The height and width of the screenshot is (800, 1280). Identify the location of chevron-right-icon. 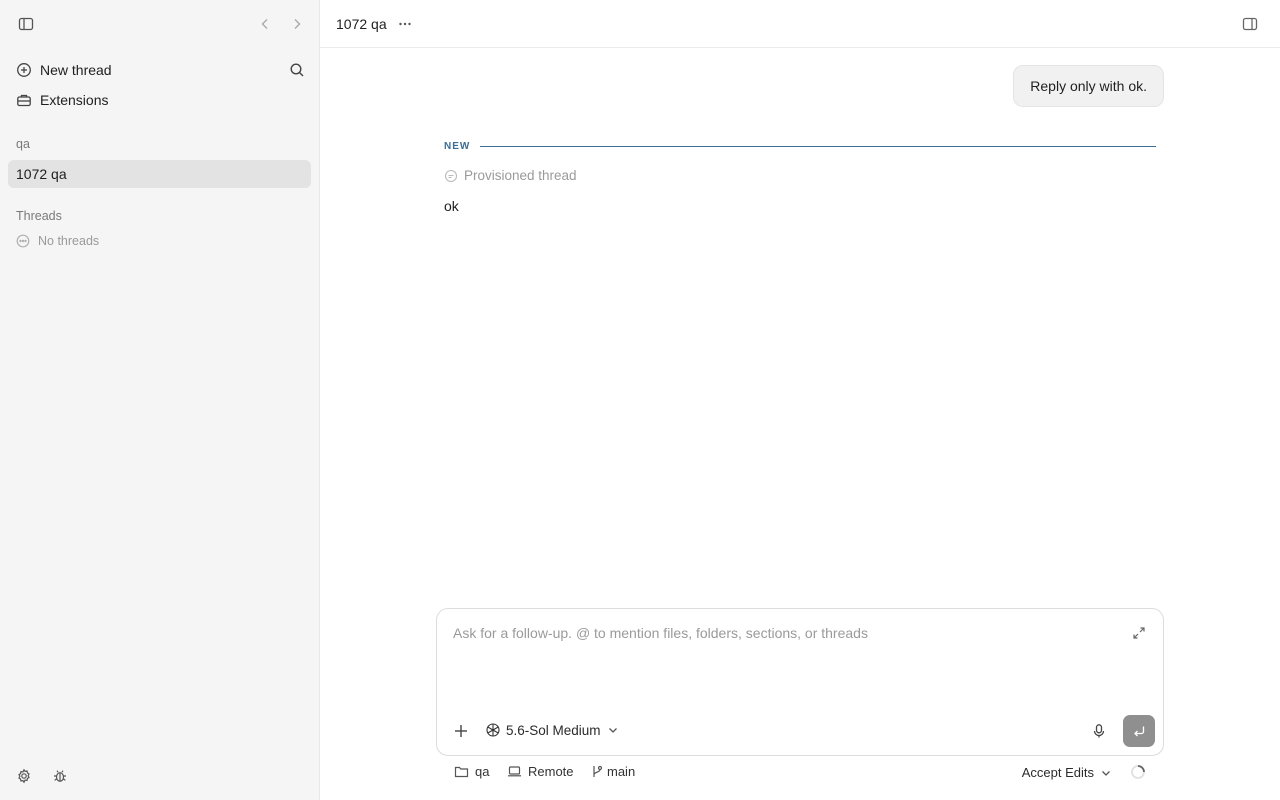
(297, 24).